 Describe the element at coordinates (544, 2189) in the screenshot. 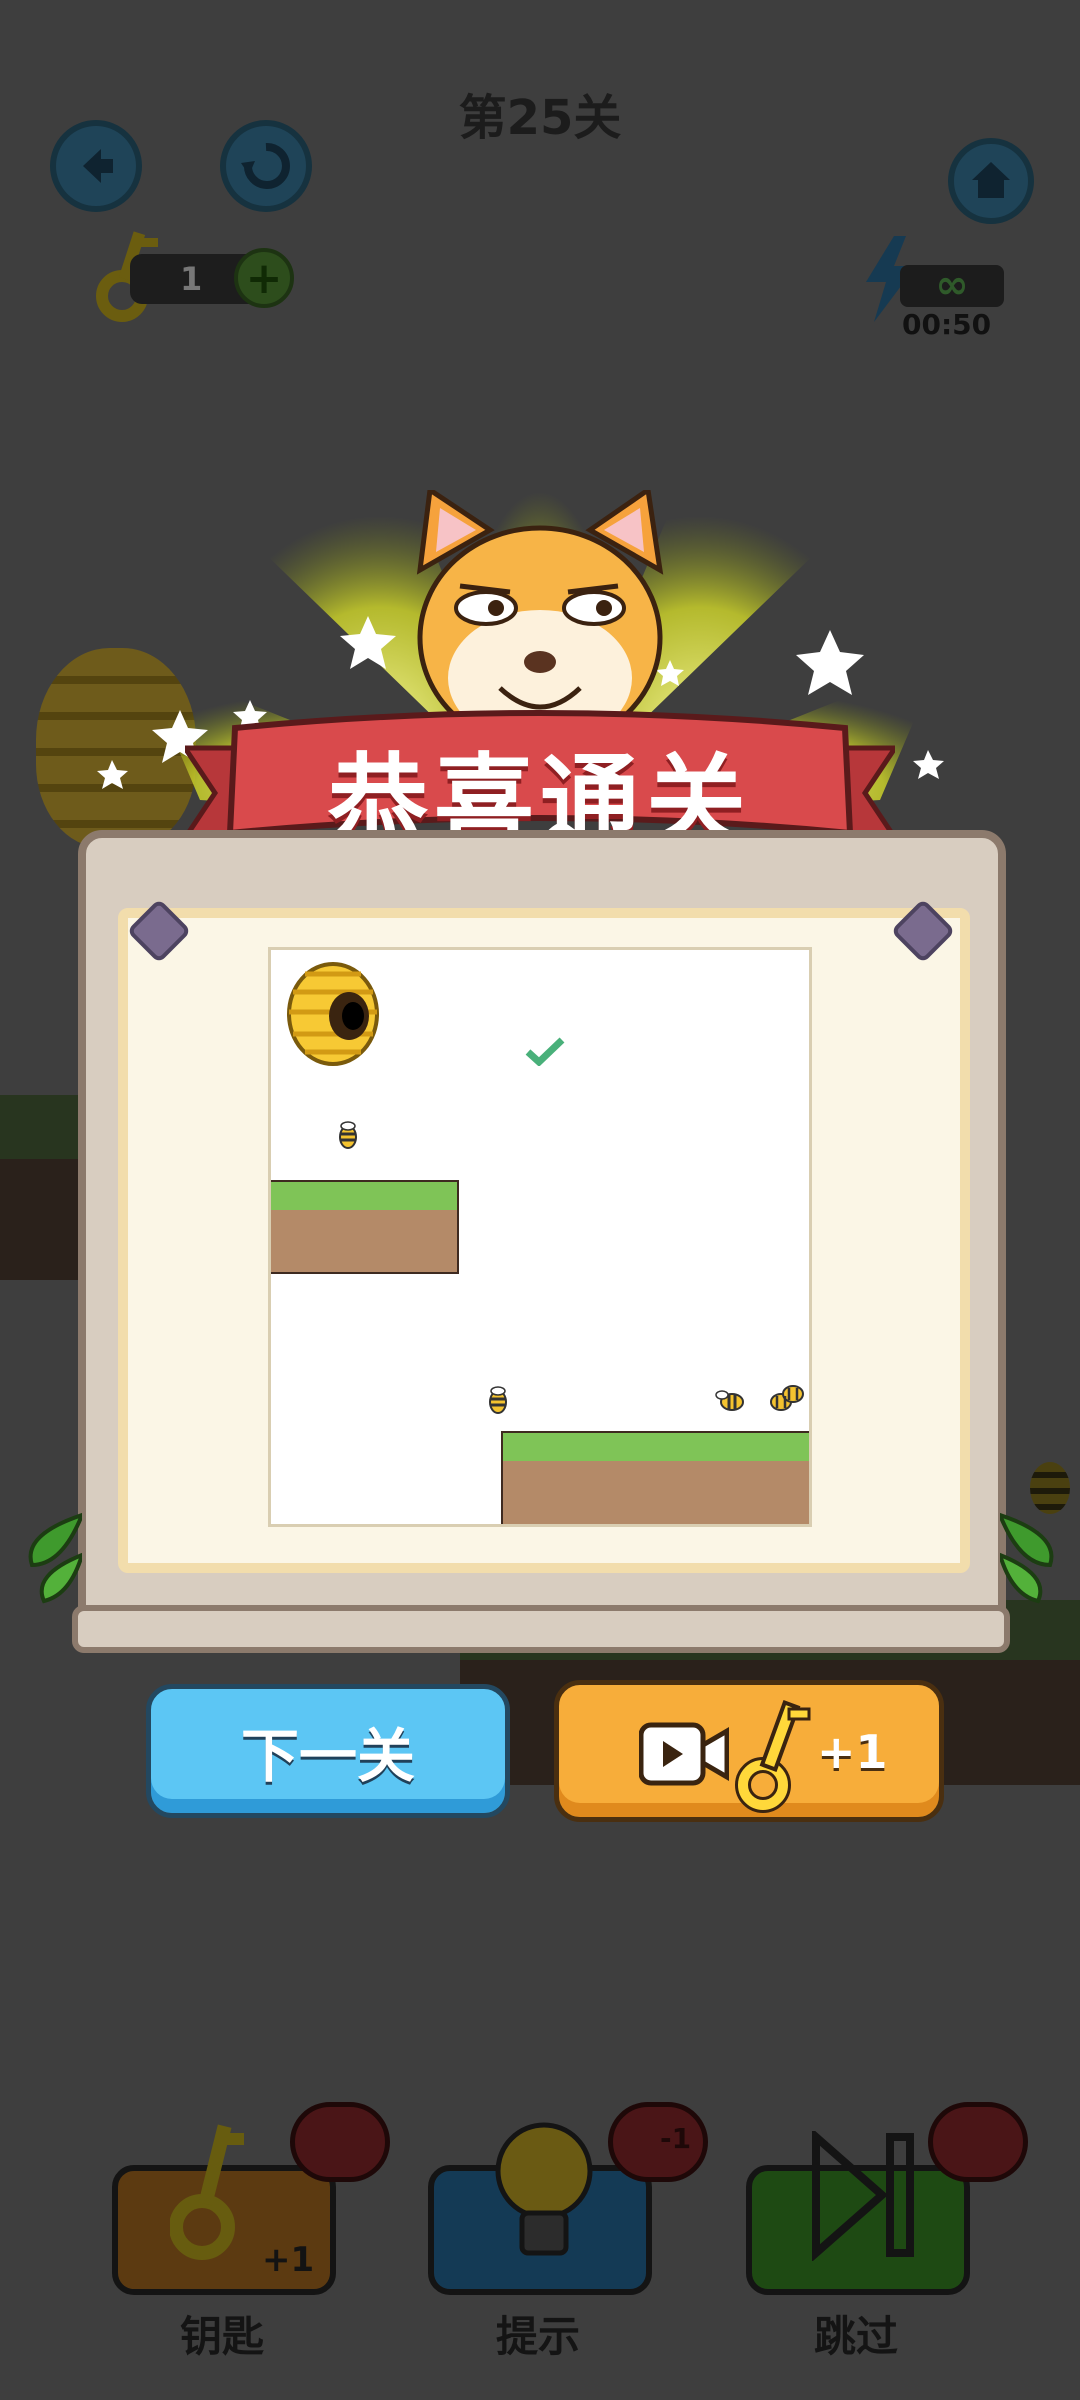

I see `lightbulb-icon` at that location.